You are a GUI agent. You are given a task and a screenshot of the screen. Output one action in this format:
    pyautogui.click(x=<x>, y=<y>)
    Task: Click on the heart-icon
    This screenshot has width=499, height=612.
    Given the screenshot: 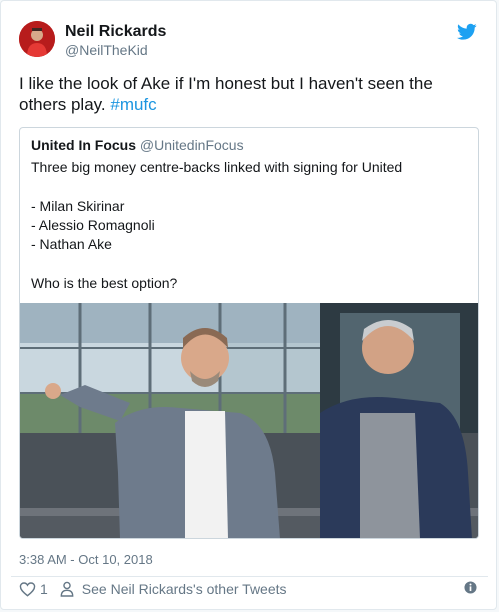 What is the action you would take?
    pyautogui.click(x=27, y=589)
    